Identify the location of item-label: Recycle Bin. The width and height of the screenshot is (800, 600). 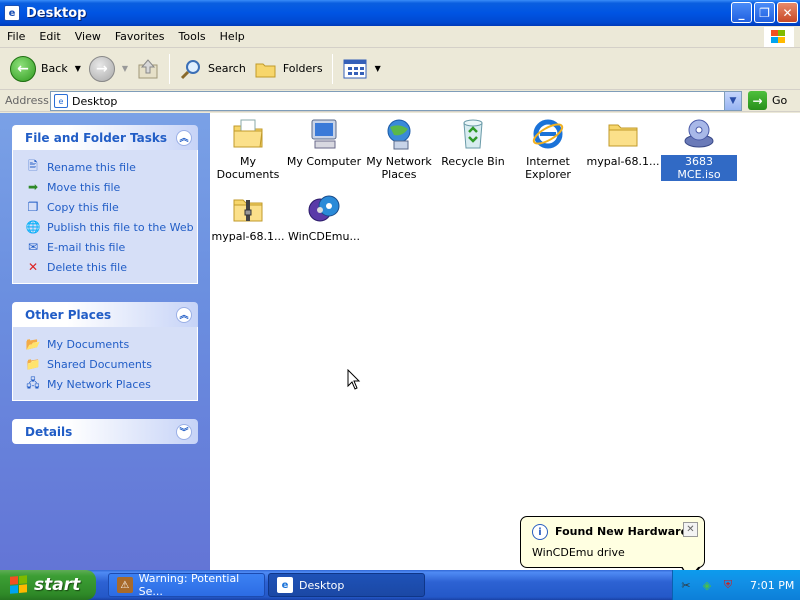
(473, 161).